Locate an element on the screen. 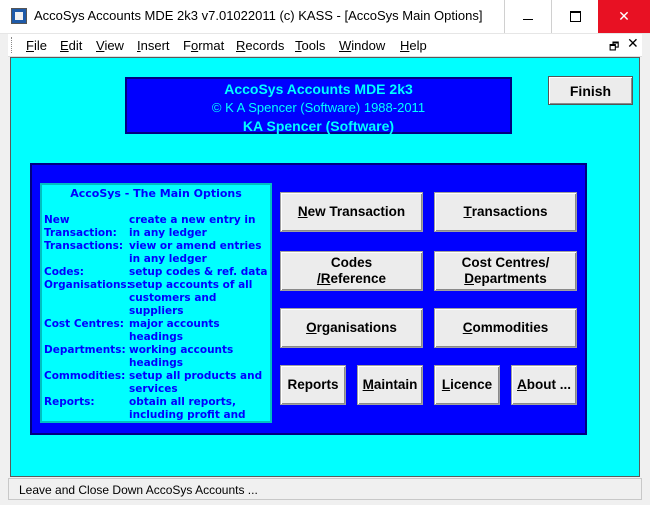  header-company: KA Spencer (Software) is located at coordinates (318, 126).